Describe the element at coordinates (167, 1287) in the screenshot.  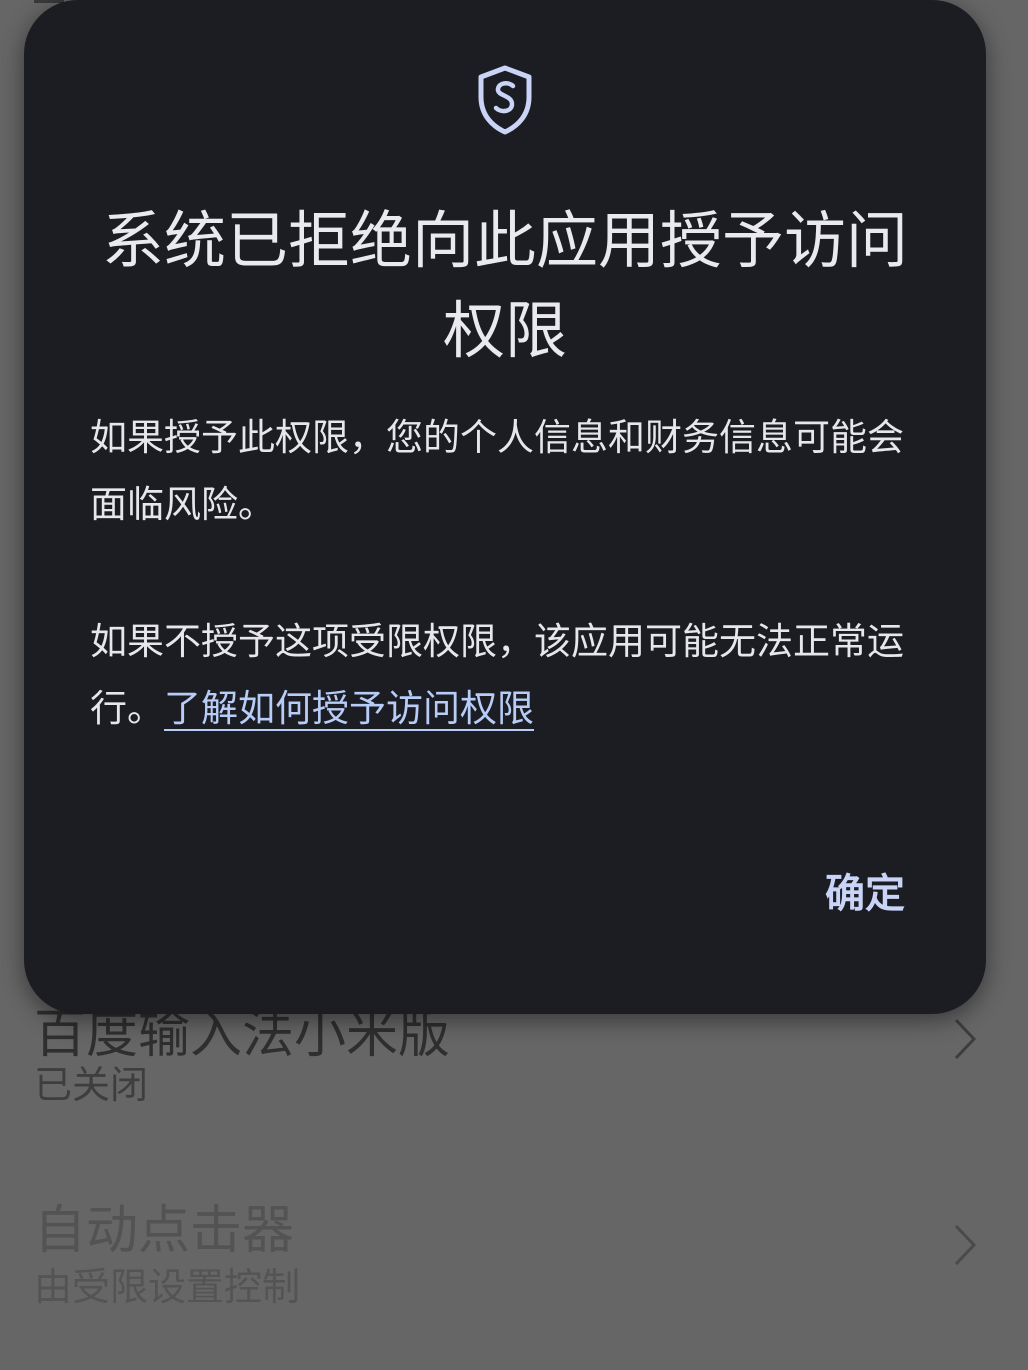
I see `list-item-subtitle: 由受限设置控制` at that location.